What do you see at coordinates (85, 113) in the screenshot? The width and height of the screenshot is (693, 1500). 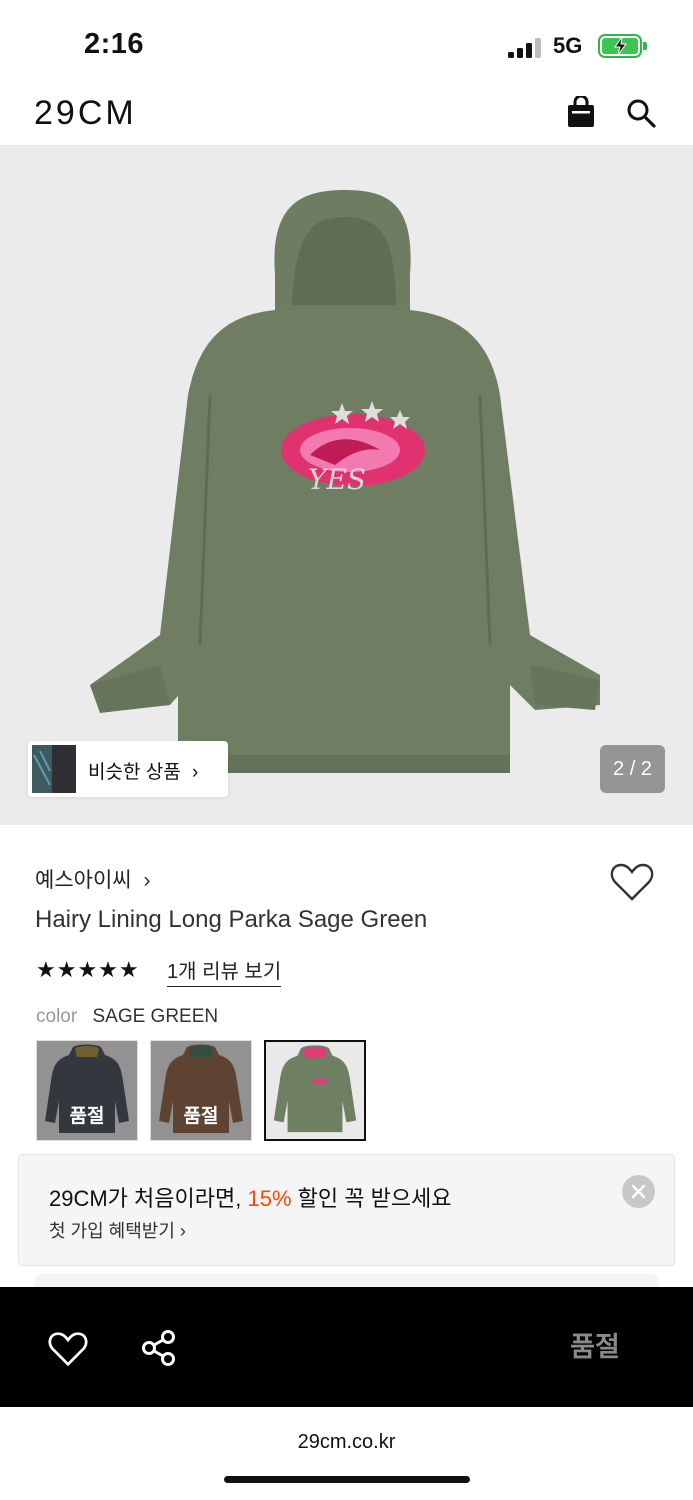 I see `logo: 29CM` at bounding box center [85, 113].